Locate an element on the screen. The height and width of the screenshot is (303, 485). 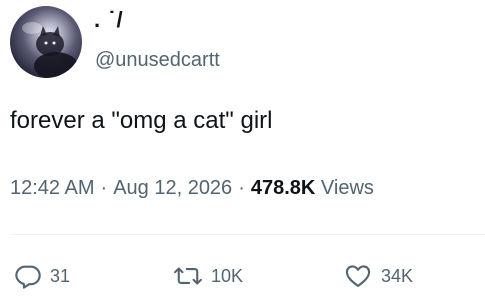
avatar is located at coordinates (46, 42).